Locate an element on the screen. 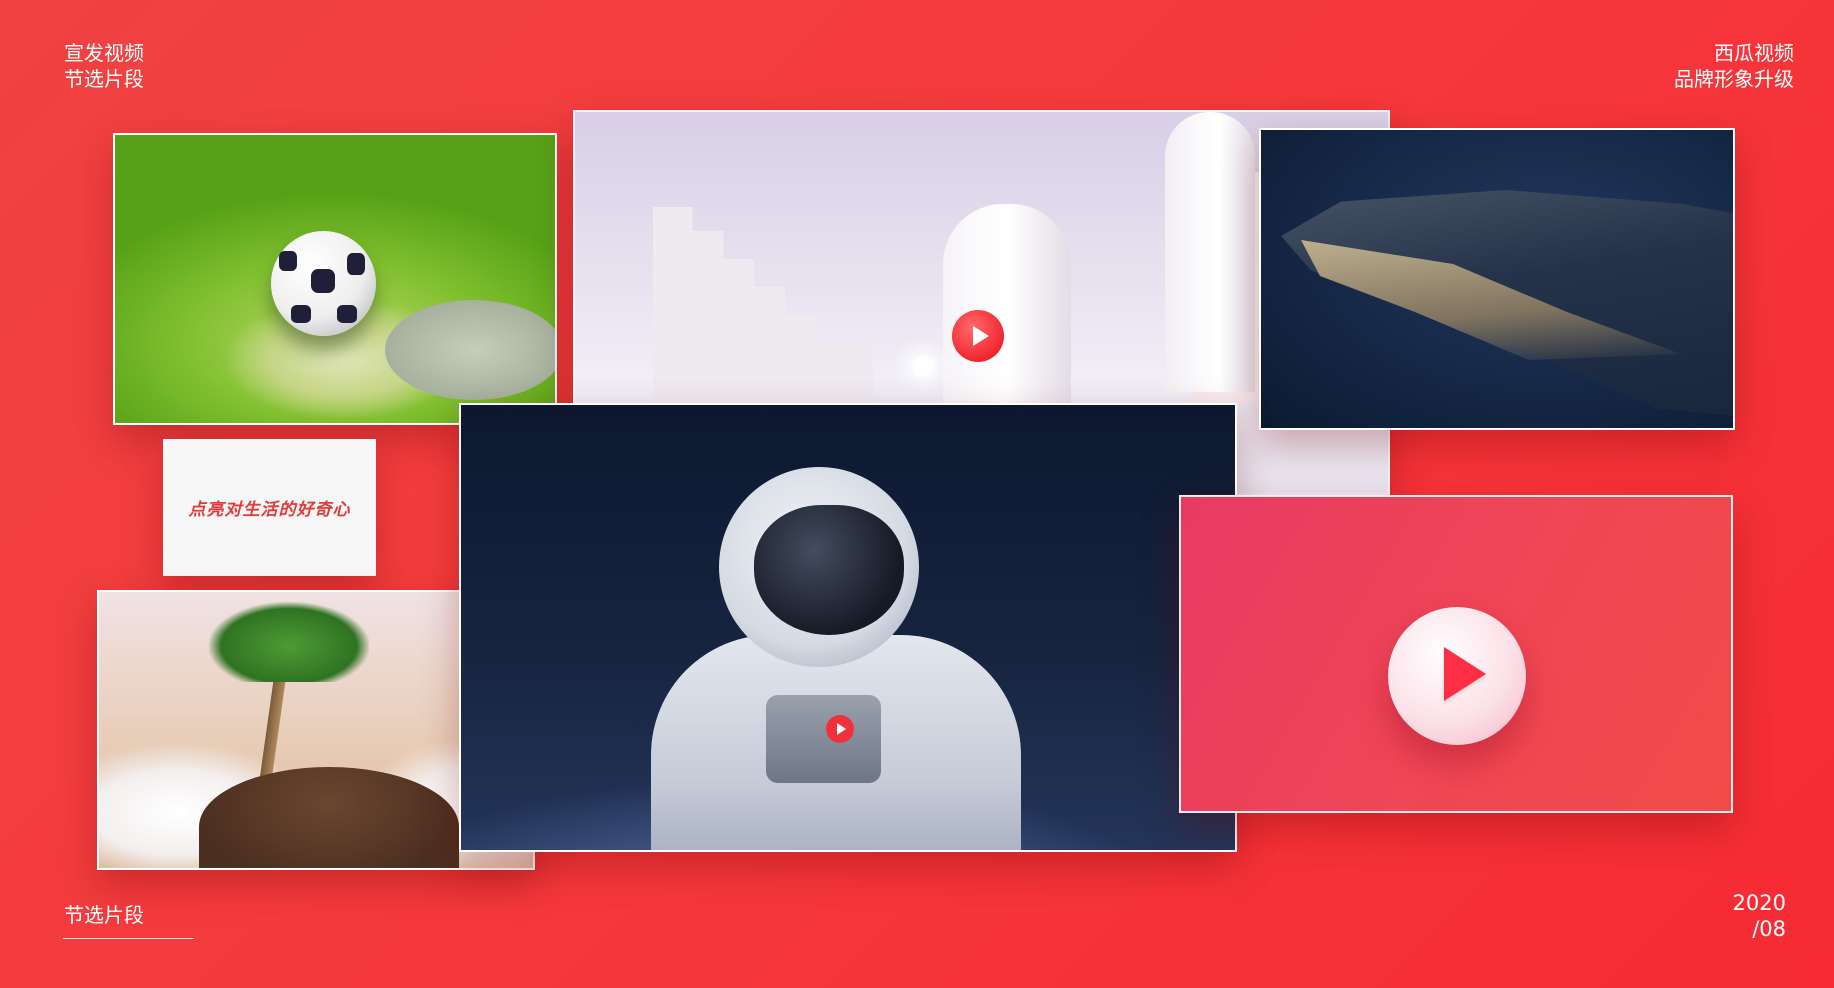 The height and width of the screenshot is (988, 1834). door-glow is located at coordinates (923, 366).